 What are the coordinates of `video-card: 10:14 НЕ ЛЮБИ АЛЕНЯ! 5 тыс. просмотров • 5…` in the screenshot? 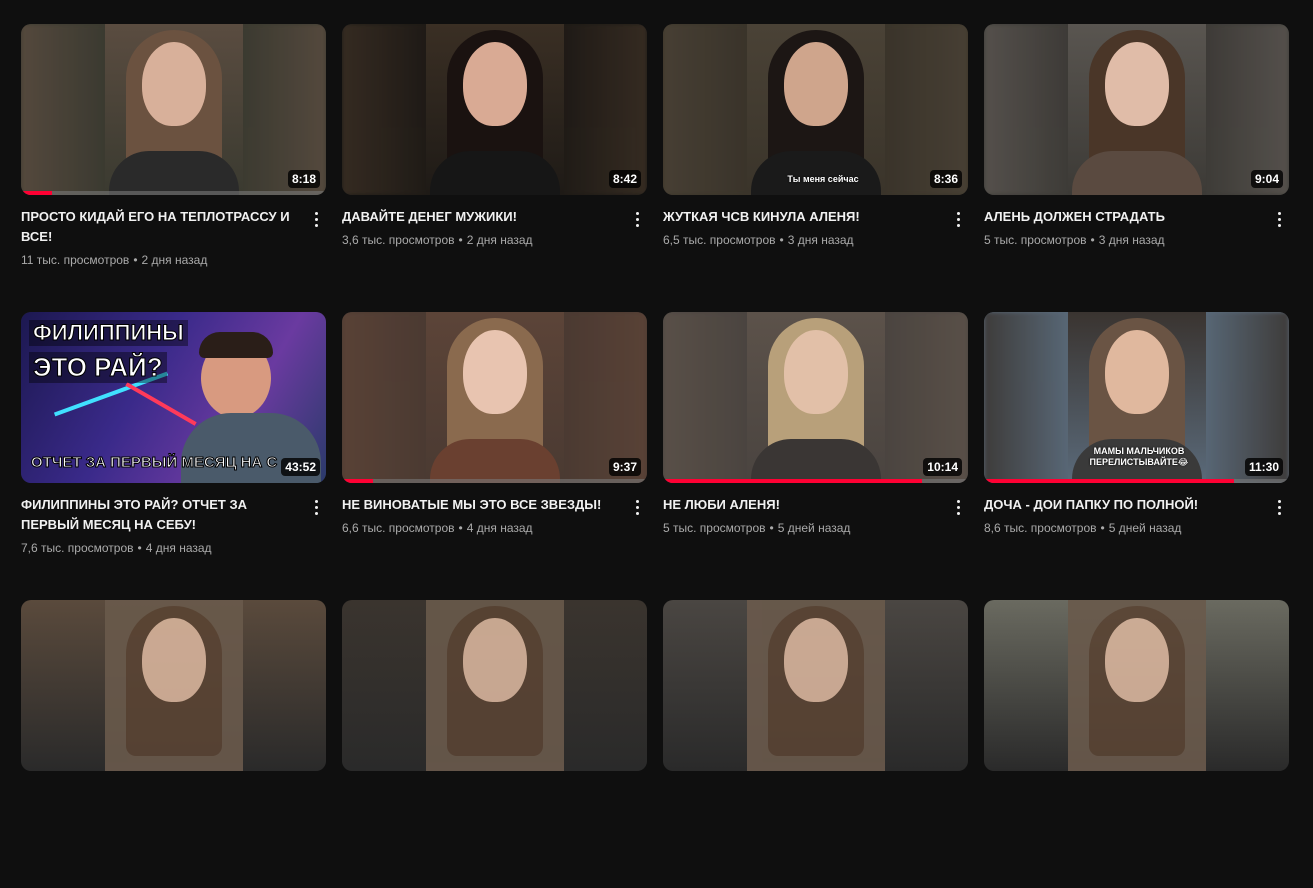 It's located at (815, 456).